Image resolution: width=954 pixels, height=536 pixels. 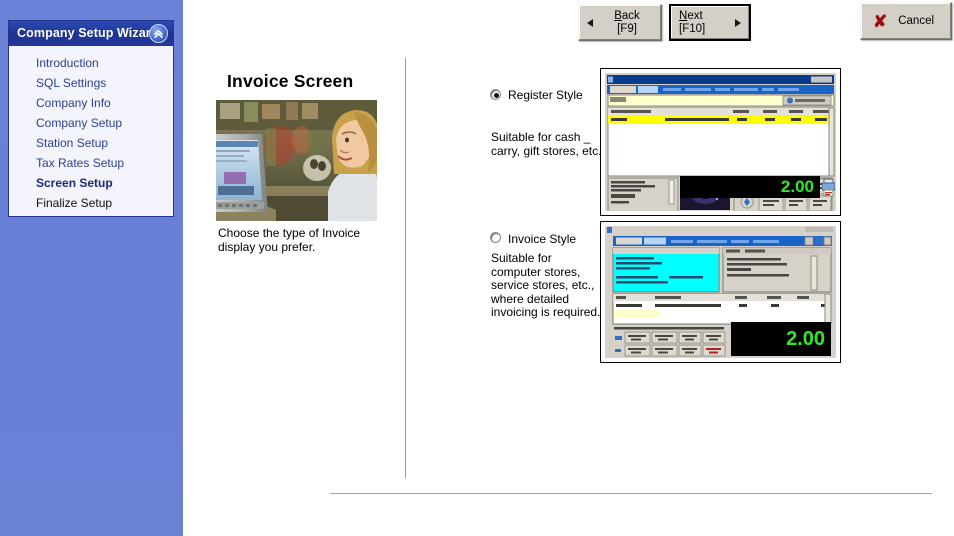 What do you see at coordinates (738, 22) in the screenshot?
I see `triangle-right-icon` at bounding box center [738, 22].